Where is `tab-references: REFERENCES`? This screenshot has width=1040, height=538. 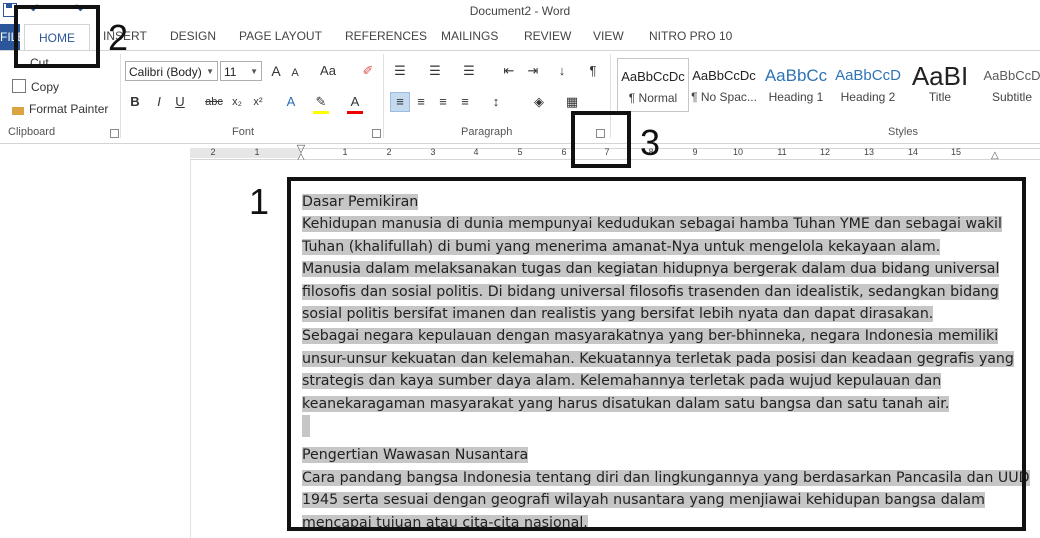
tab-references: REFERENCES is located at coordinates (386, 36).